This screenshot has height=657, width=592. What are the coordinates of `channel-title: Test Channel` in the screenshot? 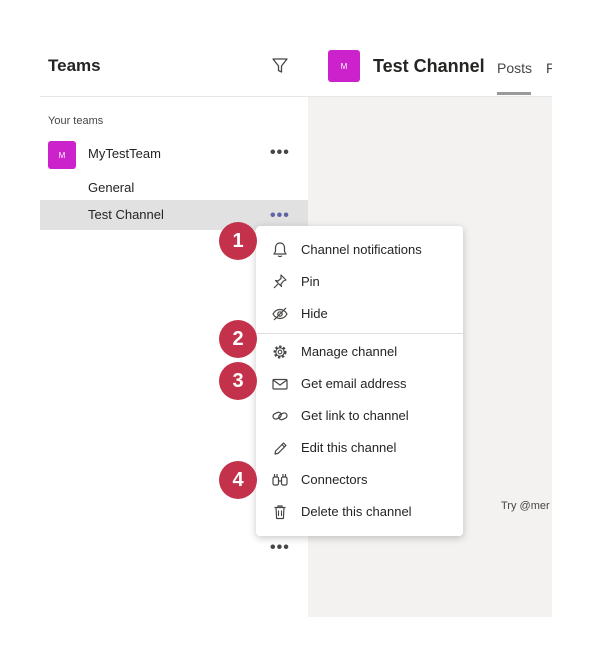 It's located at (429, 66).